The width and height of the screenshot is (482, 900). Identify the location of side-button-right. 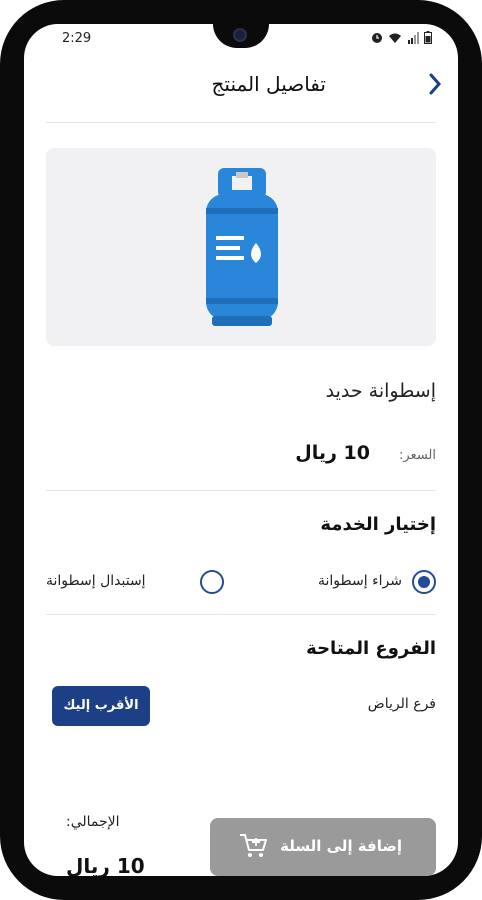
(479, 221).